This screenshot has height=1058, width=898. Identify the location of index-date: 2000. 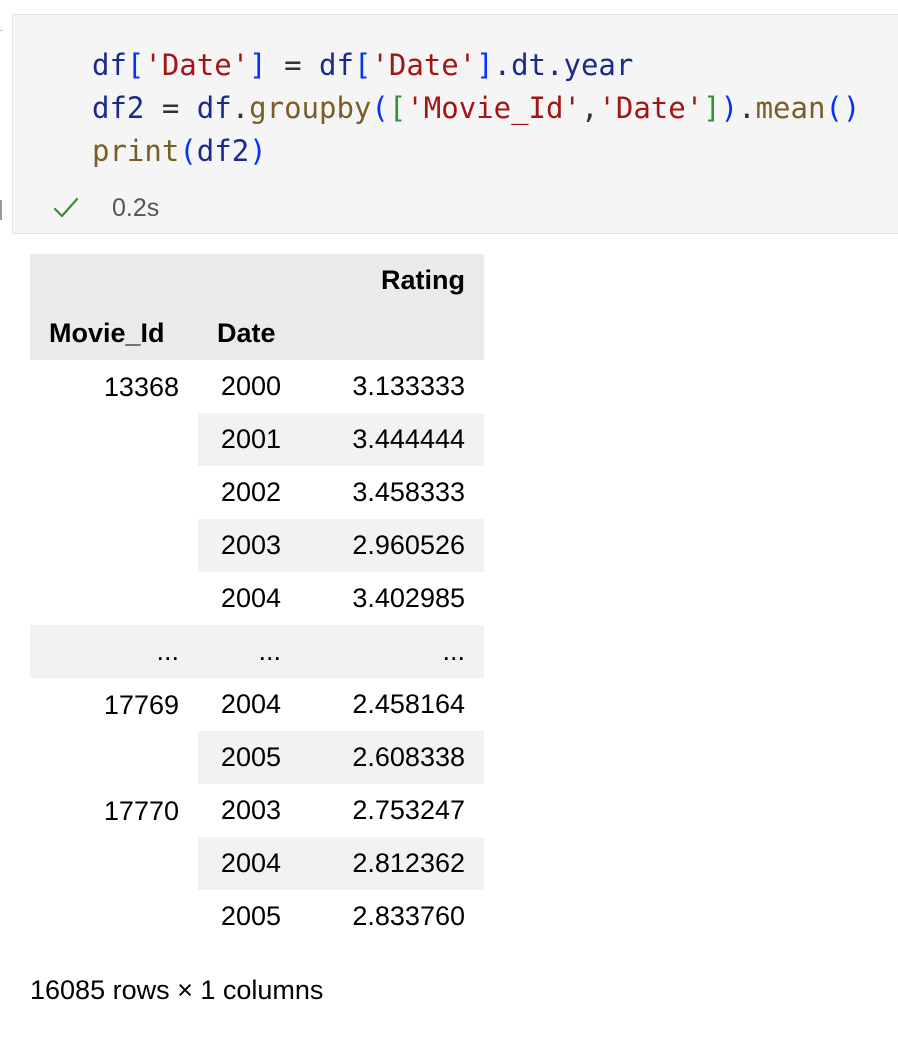
(250, 386).